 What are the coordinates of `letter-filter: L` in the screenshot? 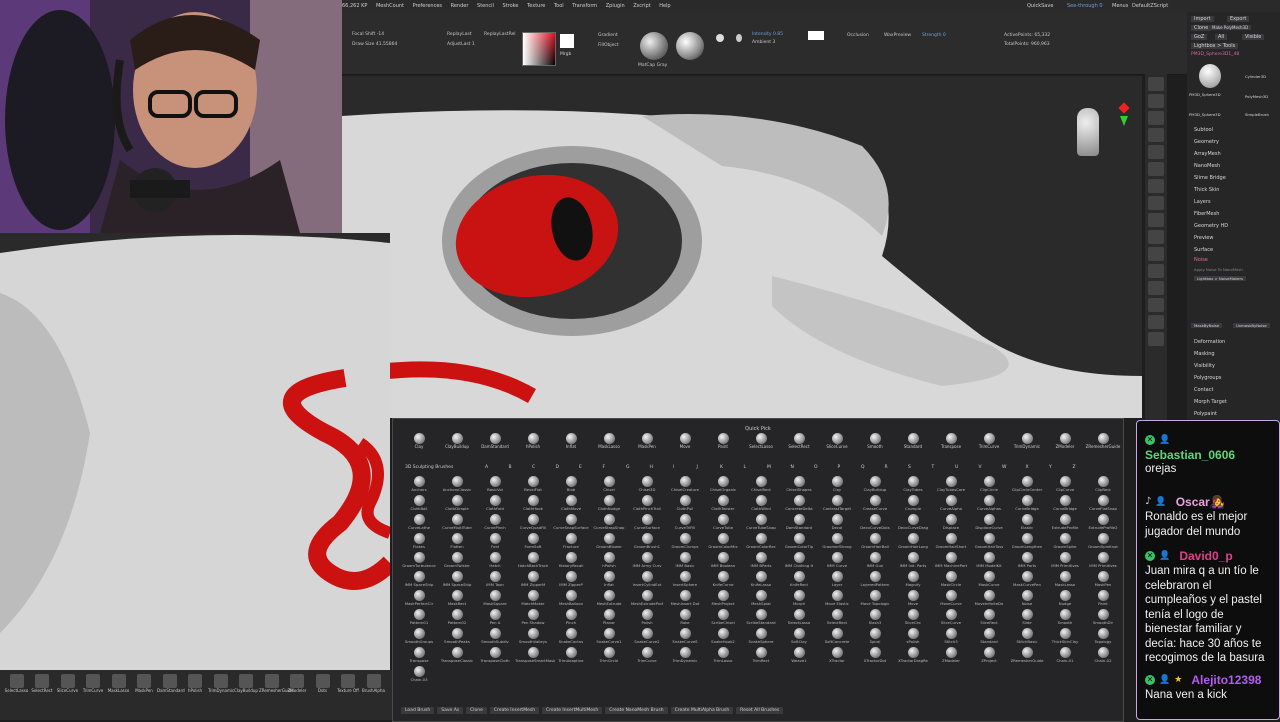 It's located at (756, 467).